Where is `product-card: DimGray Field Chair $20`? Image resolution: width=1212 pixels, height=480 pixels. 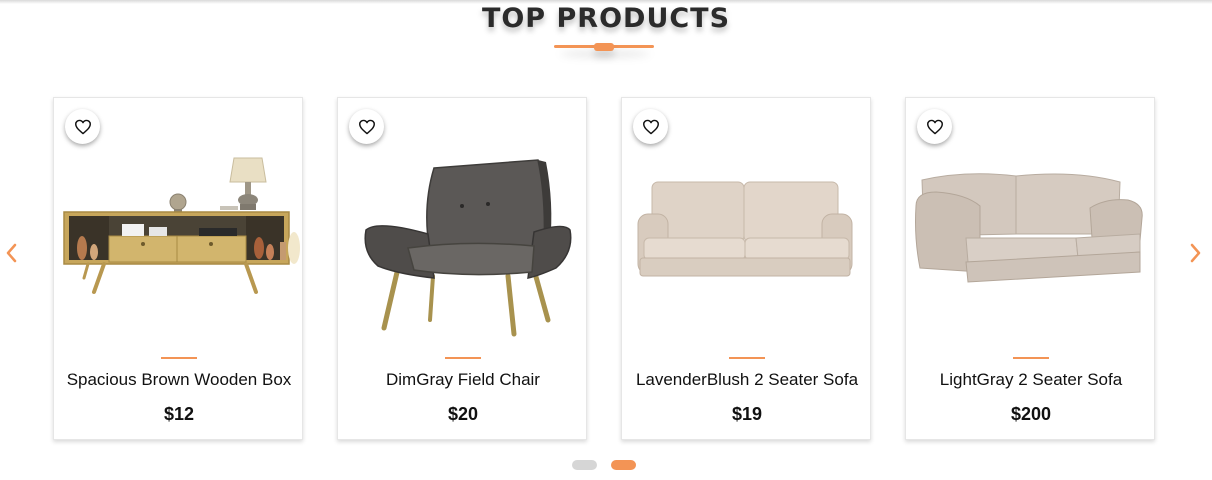
product-card: DimGray Field Chair $20 is located at coordinates (462, 268).